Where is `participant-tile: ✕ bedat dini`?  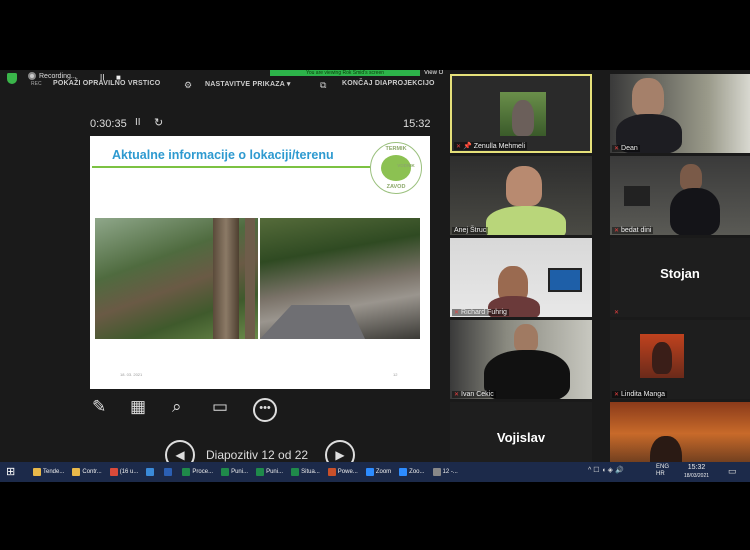 participant-tile: ✕ bedat dini is located at coordinates (680, 195).